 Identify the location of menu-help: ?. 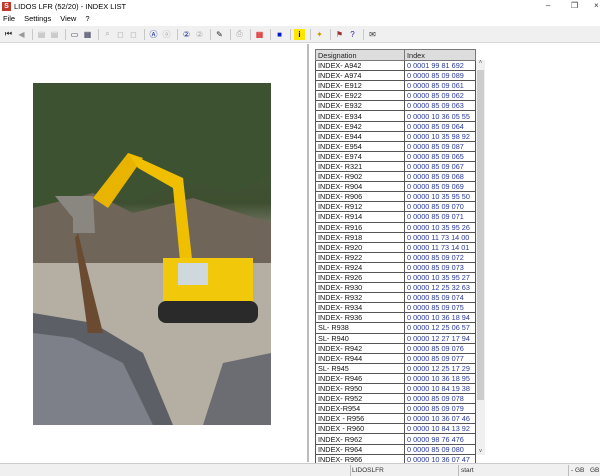
(87, 18).